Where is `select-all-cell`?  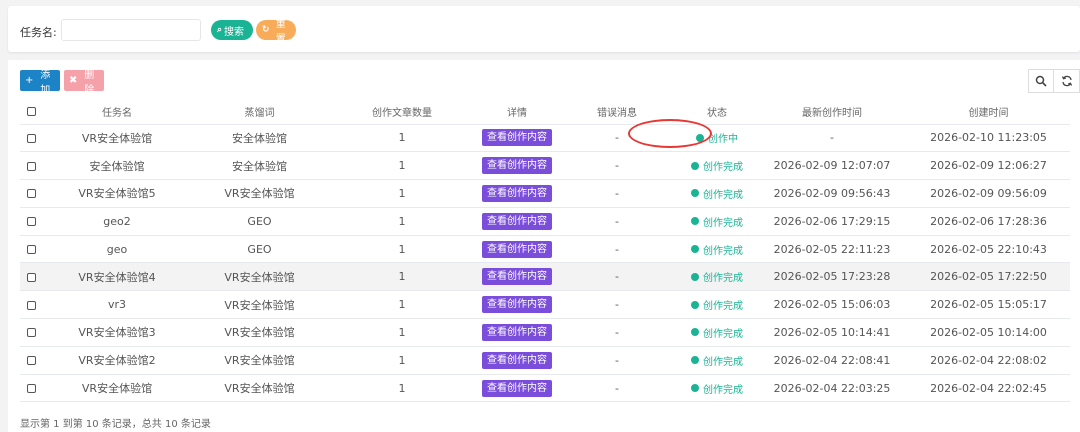 select-all-cell is located at coordinates (31, 112).